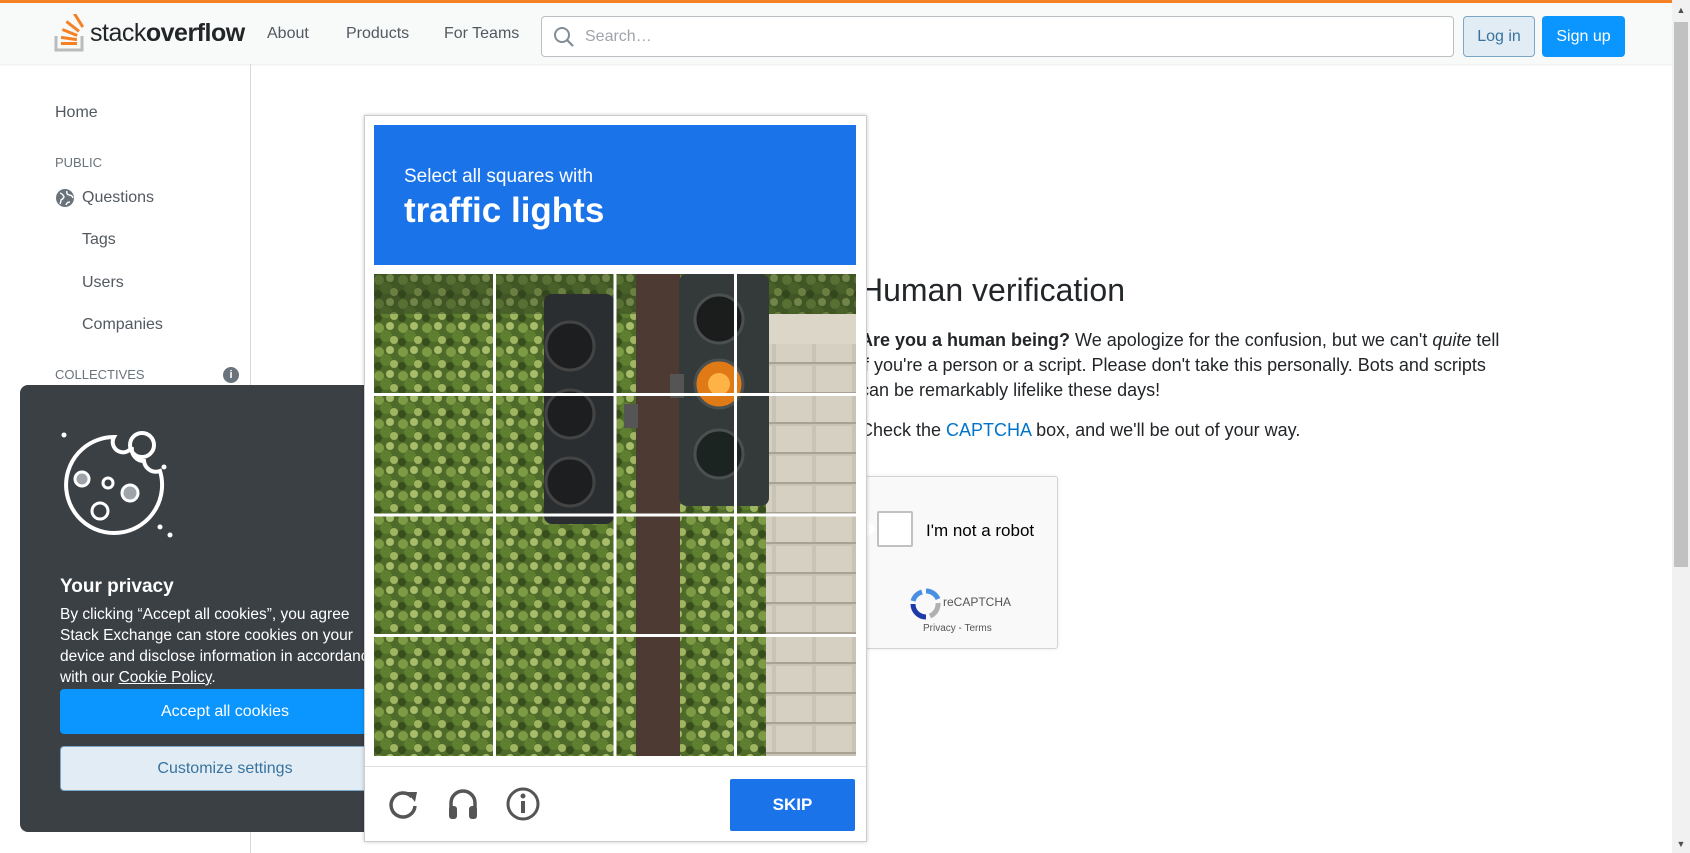 The height and width of the screenshot is (853, 1690). I want to click on search-box, so click(997, 36).